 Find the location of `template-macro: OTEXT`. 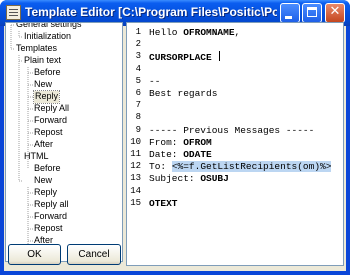

template-macro: OTEXT is located at coordinates (163, 203).